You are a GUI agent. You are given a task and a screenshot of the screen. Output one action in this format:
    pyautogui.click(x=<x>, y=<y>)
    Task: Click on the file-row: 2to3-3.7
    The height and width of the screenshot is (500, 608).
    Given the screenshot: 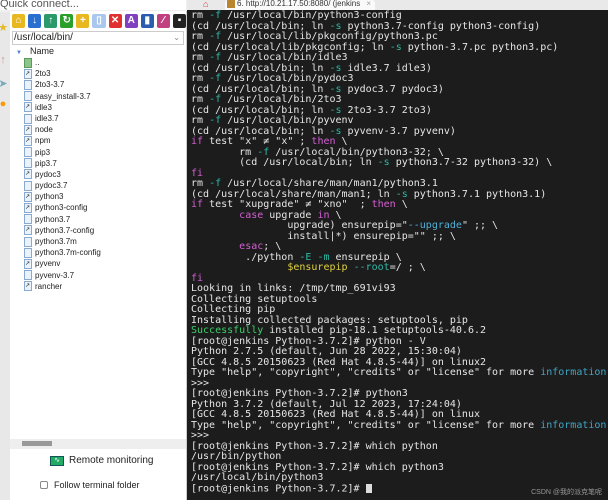 What is the action you would take?
    pyautogui.click(x=98, y=84)
    